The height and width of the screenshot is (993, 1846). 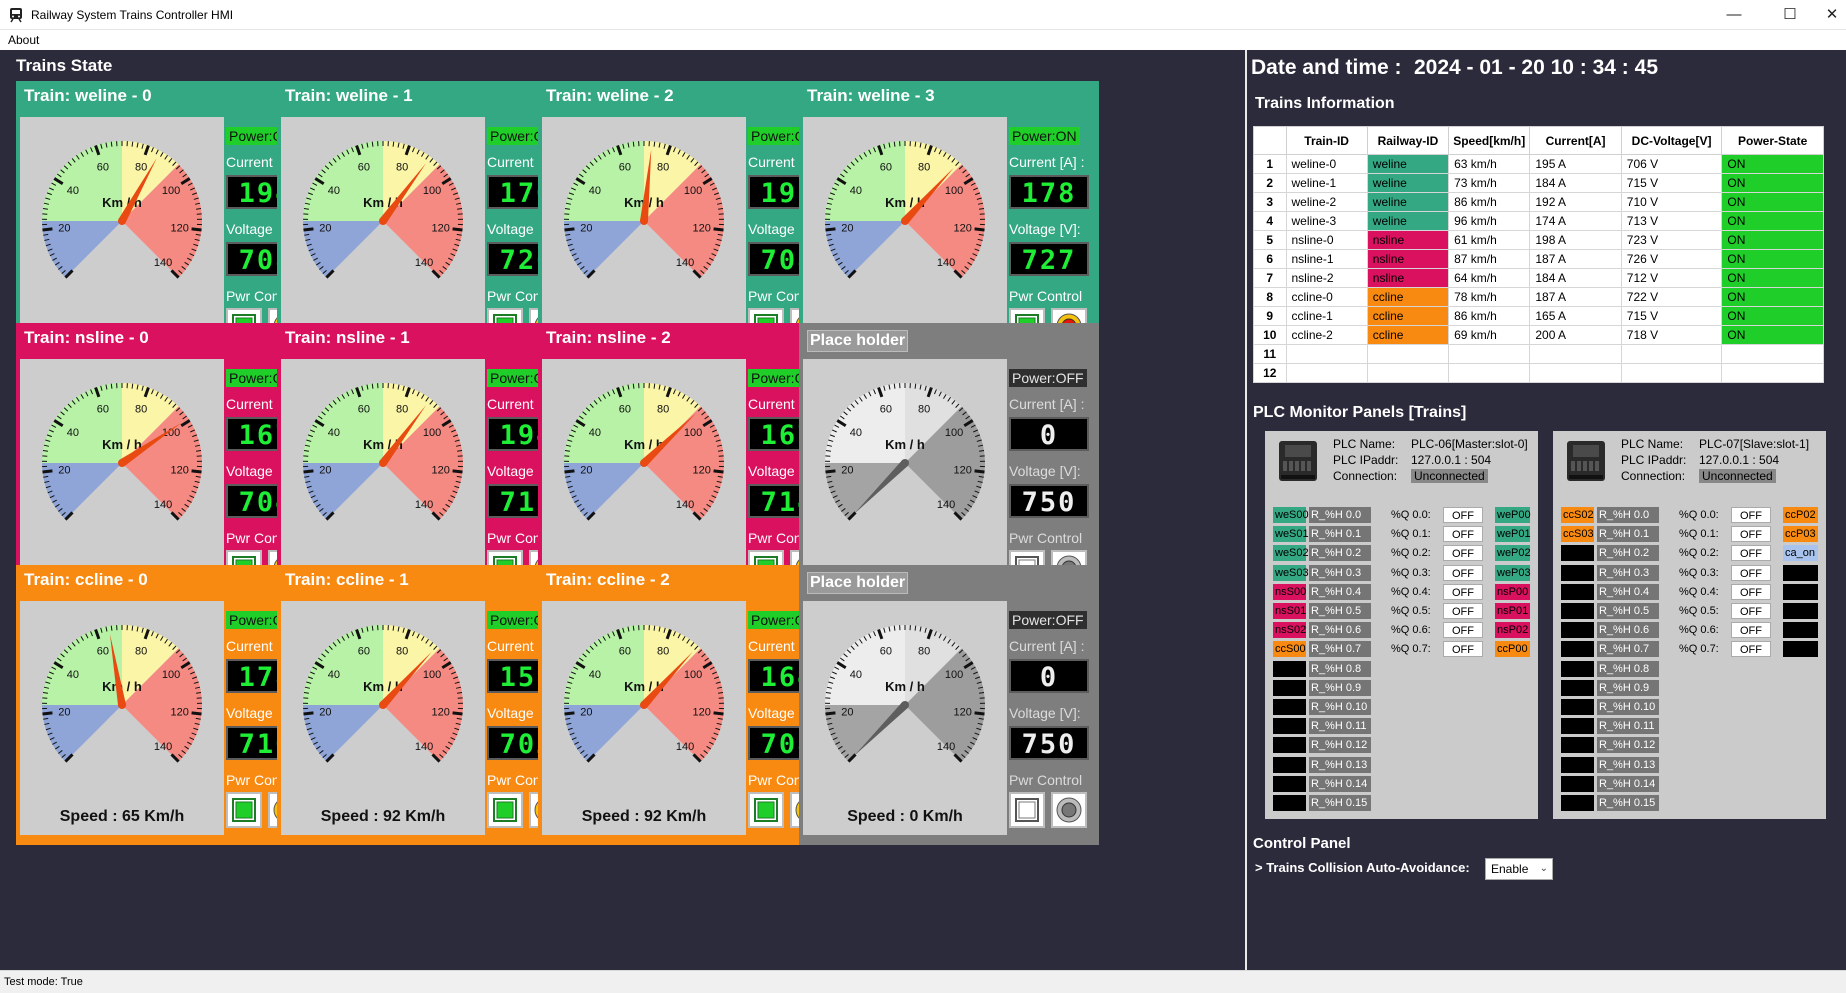 I want to click on table-header-cell: Train-ID, so click(x=1326, y=140).